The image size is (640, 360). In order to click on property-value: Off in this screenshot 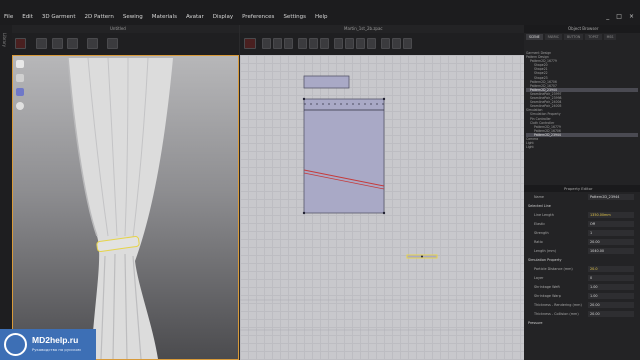, I will do `click(611, 224)`.